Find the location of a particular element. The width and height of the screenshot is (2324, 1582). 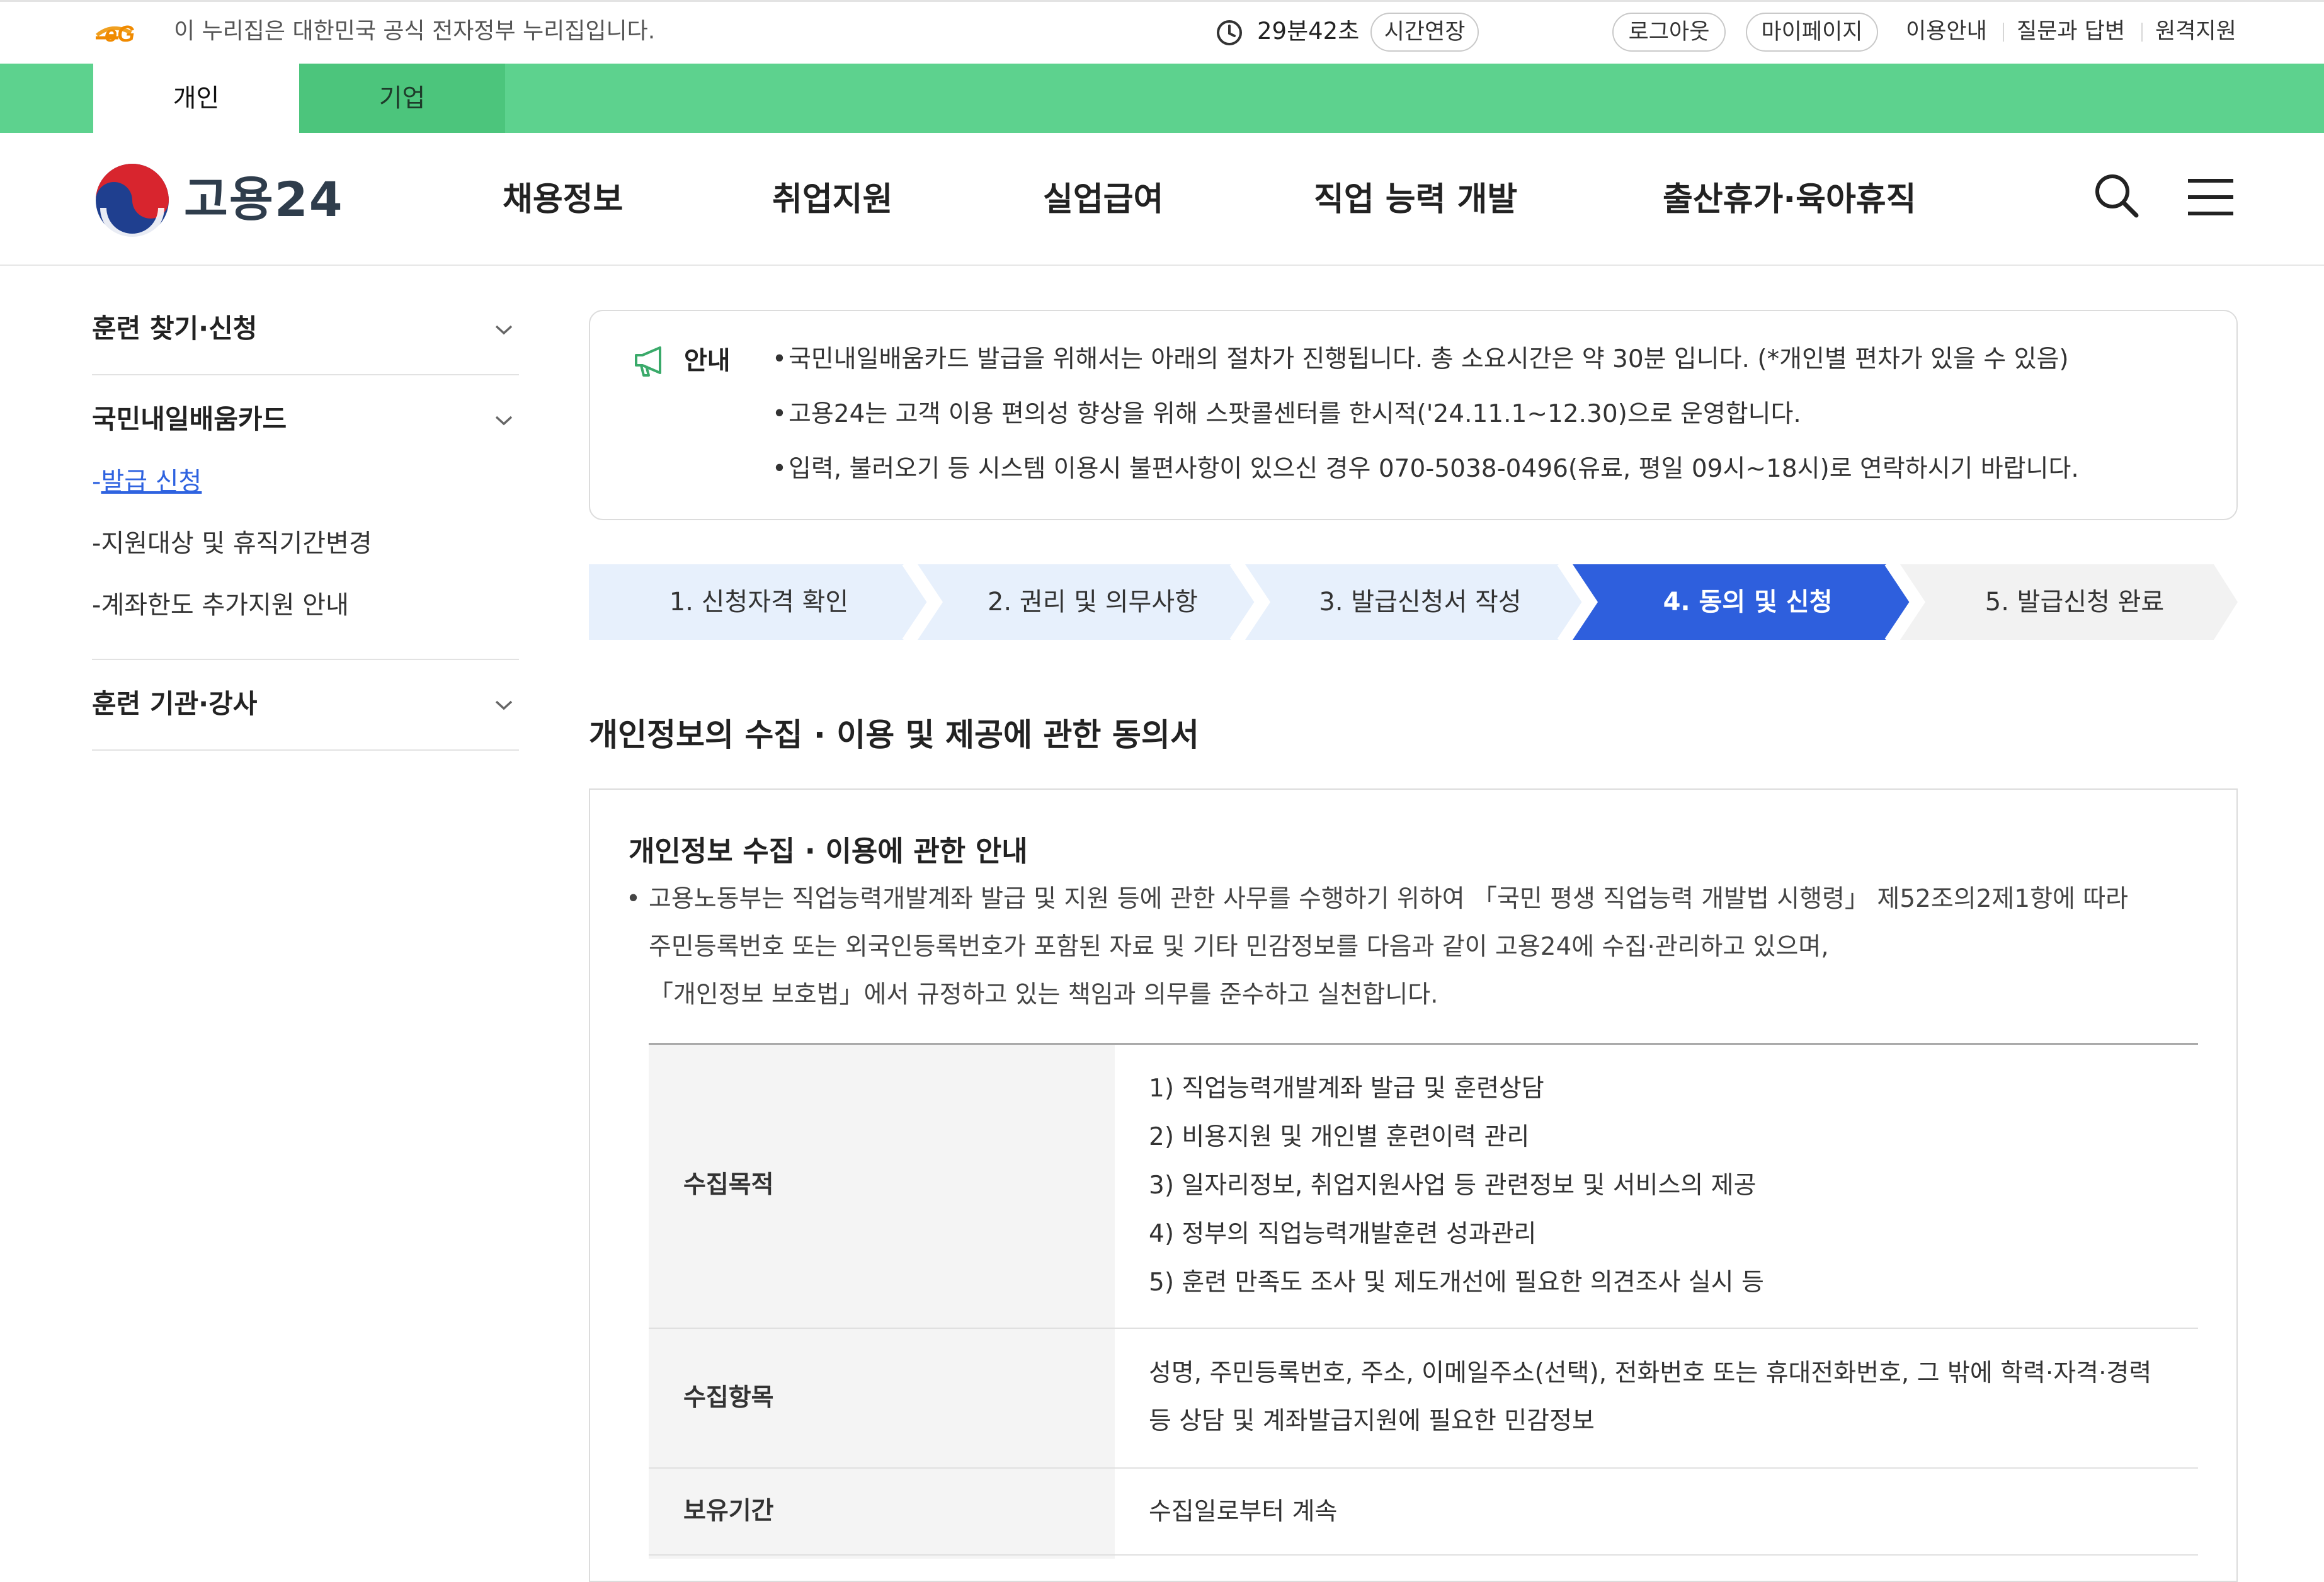

hamburger-menu-icon is located at coordinates (2210, 197).